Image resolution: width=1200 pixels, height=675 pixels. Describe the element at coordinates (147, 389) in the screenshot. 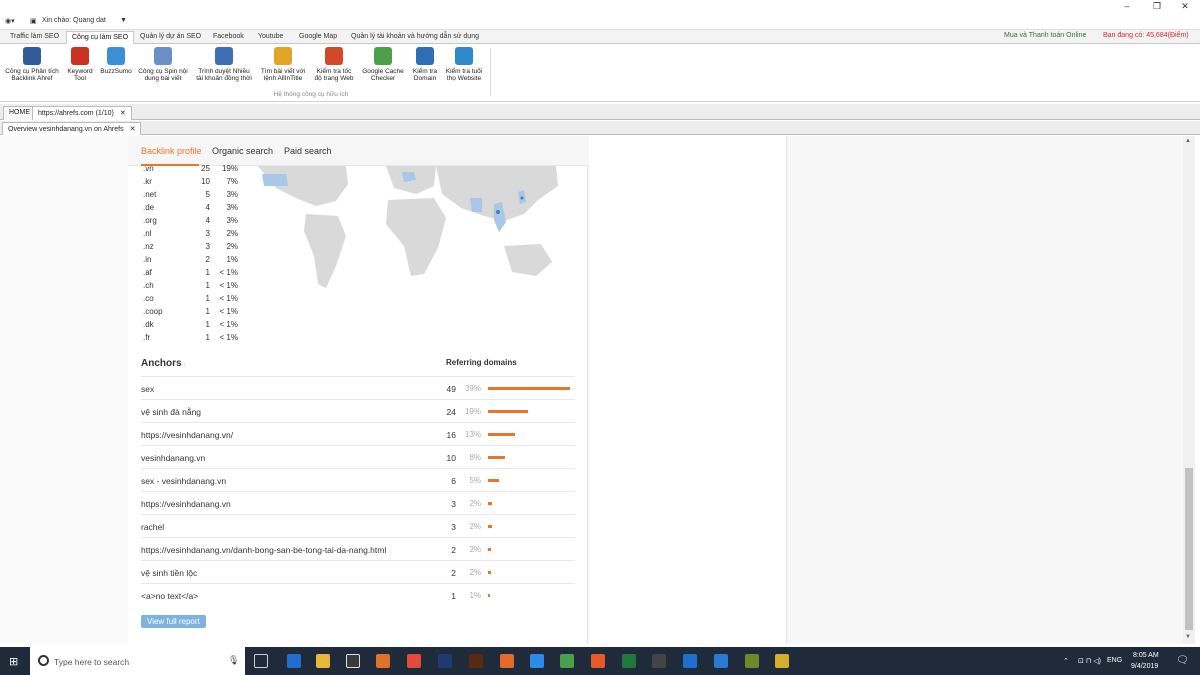

I see `anchor-text: sex` at that location.